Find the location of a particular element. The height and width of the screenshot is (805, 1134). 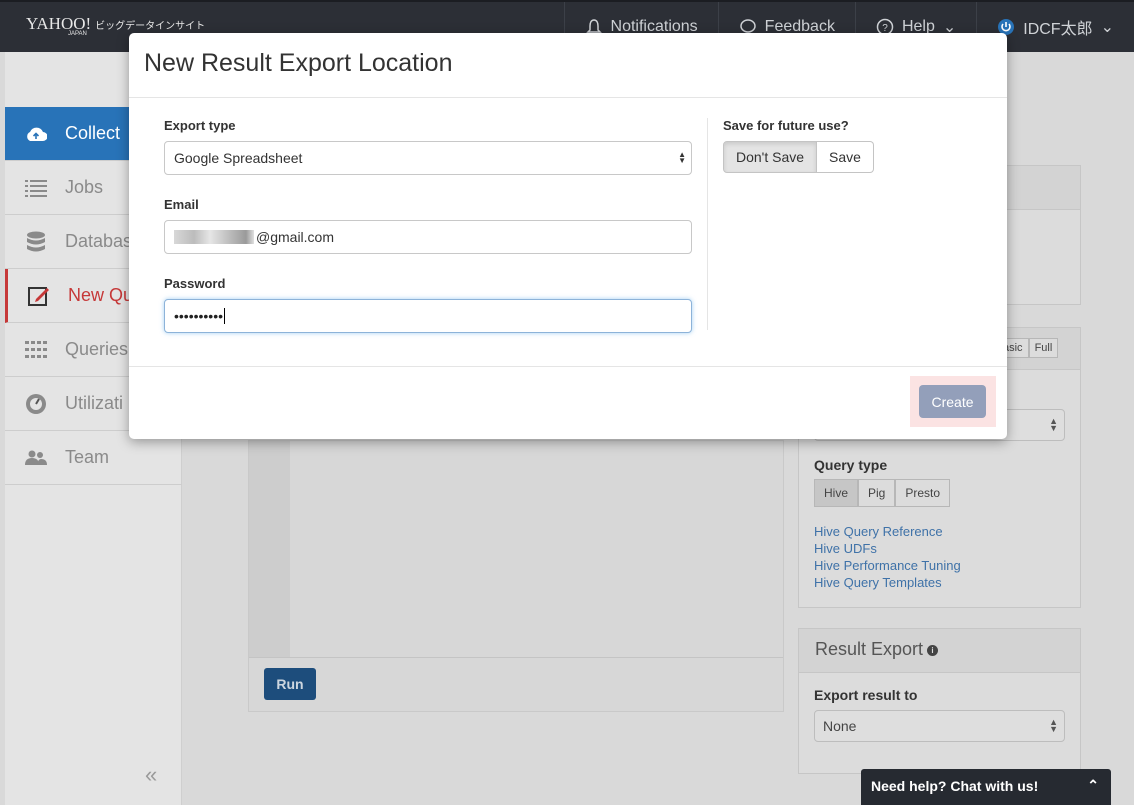

editor-gutter is located at coordinates (269, 549).